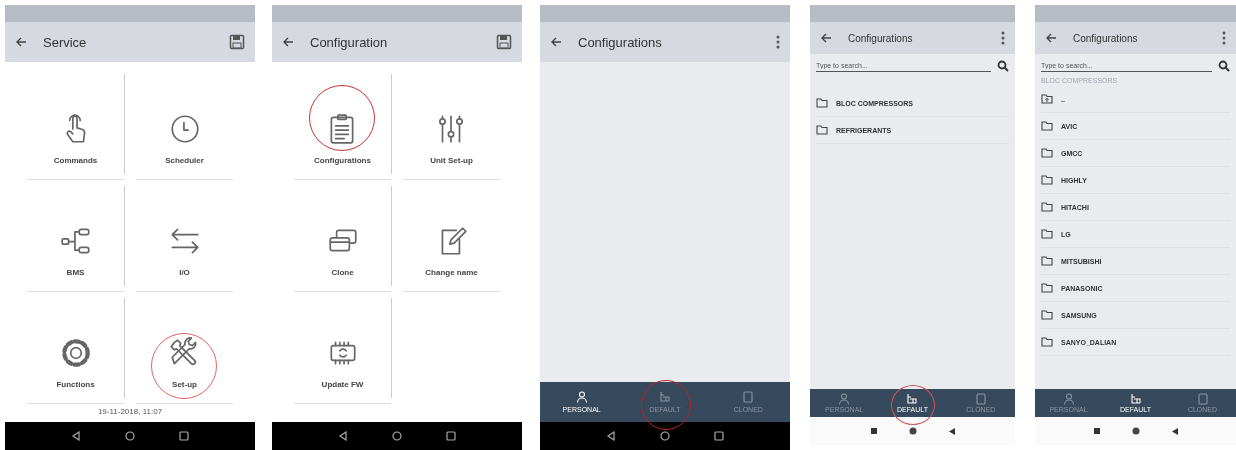 Image resolution: width=1236 pixels, height=450 pixels. What do you see at coordinates (184, 369) in the screenshot?
I see `menu-tile: Set-up` at bounding box center [184, 369].